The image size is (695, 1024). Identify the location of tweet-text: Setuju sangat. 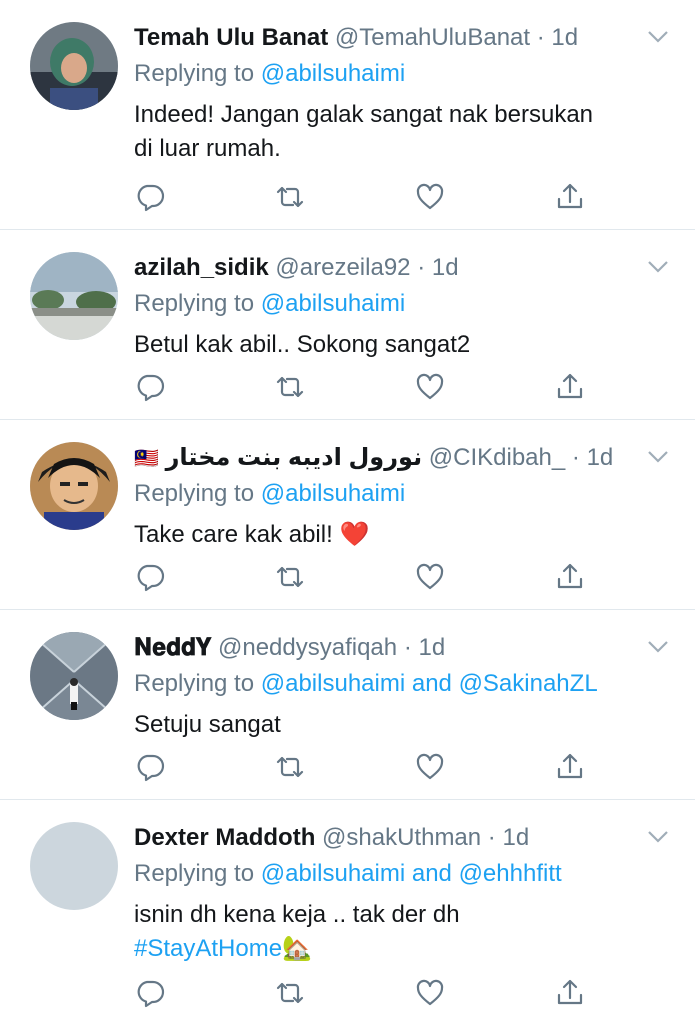
(399, 725).